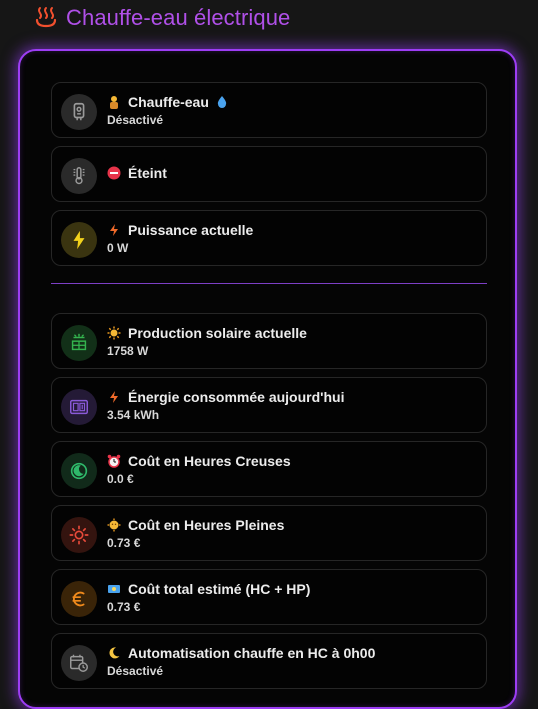 The height and width of the screenshot is (709, 538). What do you see at coordinates (46, 17) in the screenshot?
I see `hot-springs-icon` at bounding box center [46, 17].